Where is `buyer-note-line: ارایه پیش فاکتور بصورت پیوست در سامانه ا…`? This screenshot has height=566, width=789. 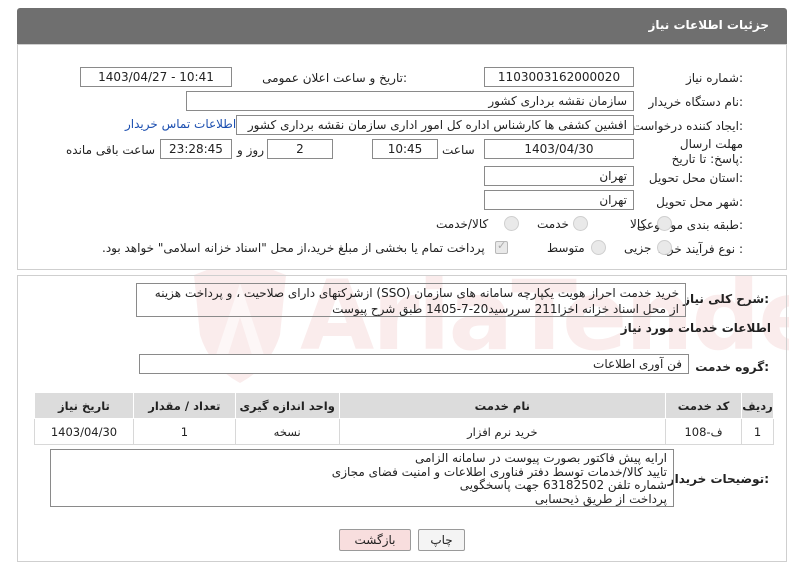 buyer-note-line: ارایه پیش فاکتور بصورت پیوست در سامانه ا… is located at coordinates (540, 458).